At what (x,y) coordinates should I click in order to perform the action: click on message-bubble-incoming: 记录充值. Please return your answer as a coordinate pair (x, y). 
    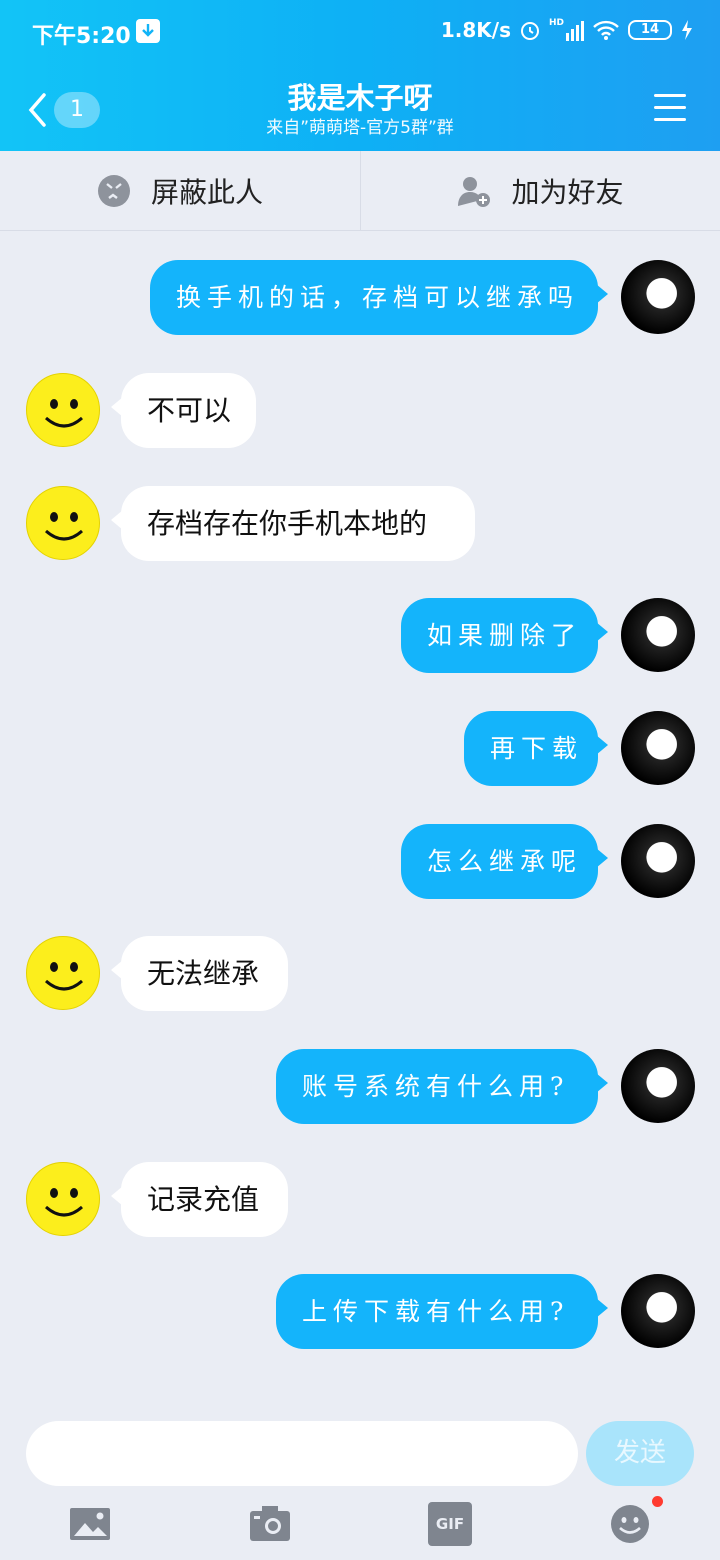
    Looking at the image, I should click on (199, 1199).